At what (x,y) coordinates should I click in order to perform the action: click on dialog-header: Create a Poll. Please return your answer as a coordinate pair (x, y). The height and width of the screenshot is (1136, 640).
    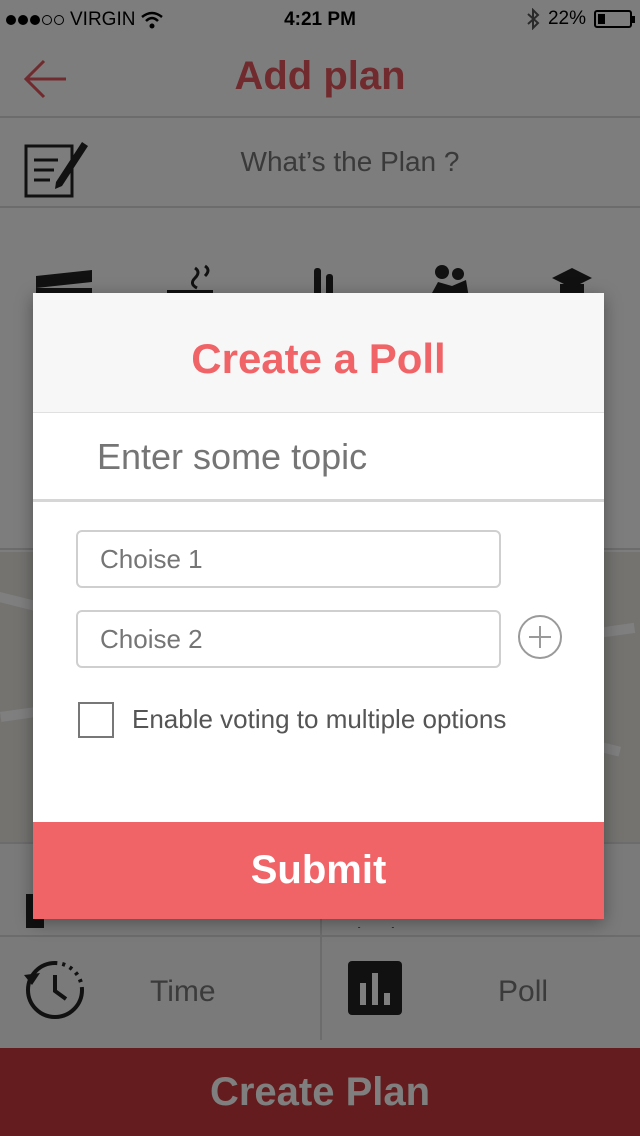
    Looking at the image, I should click on (318, 353).